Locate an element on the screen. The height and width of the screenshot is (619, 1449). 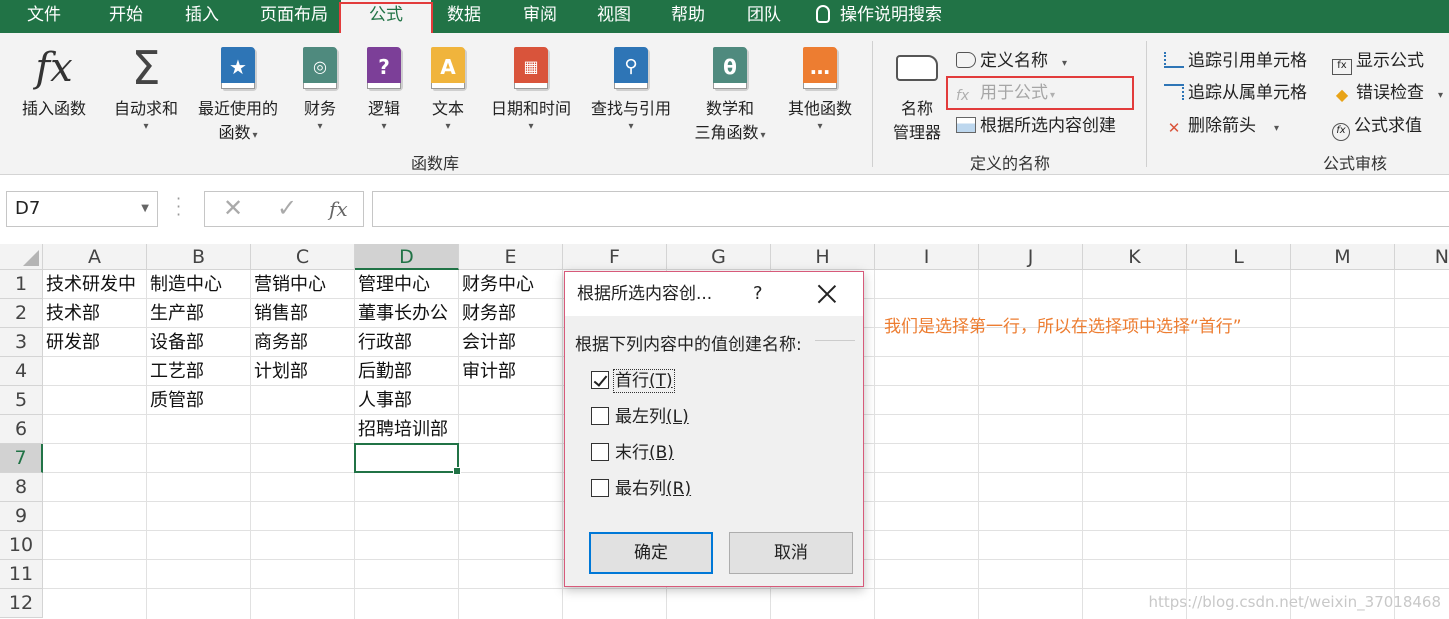
insert-function-icon: fx is located at coordinates (338, 209).